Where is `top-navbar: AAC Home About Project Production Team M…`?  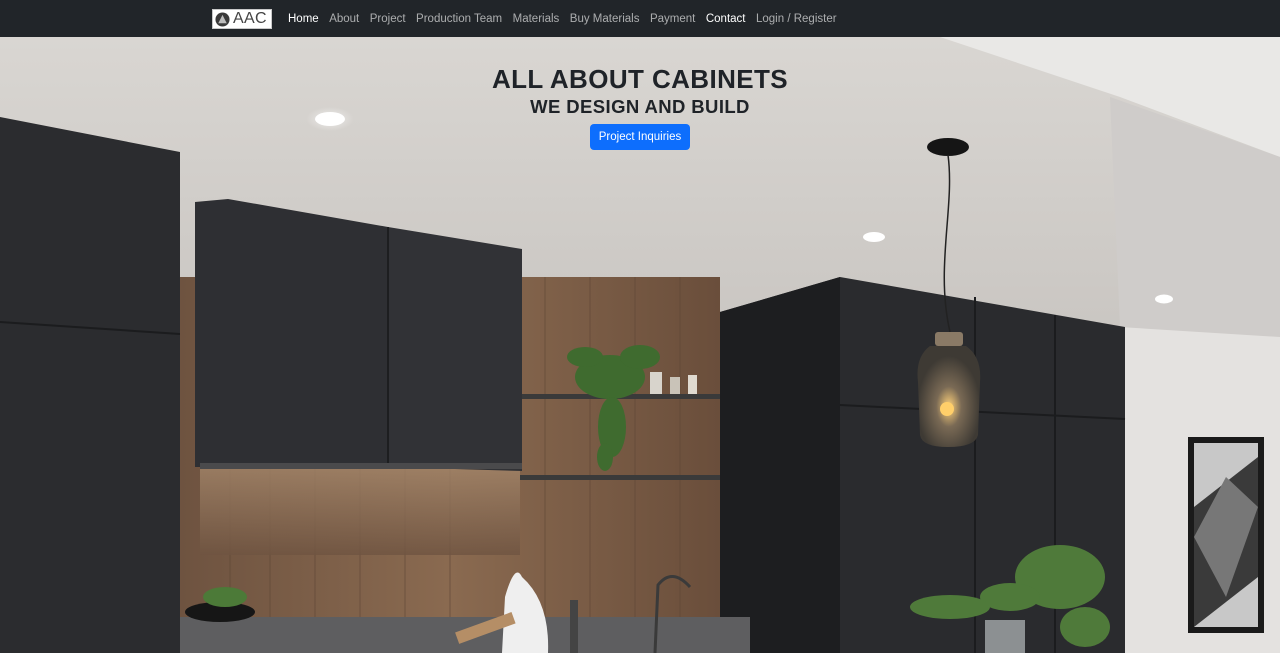 top-navbar: AAC Home About Project Production Team M… is located at coordinates (640, 18).